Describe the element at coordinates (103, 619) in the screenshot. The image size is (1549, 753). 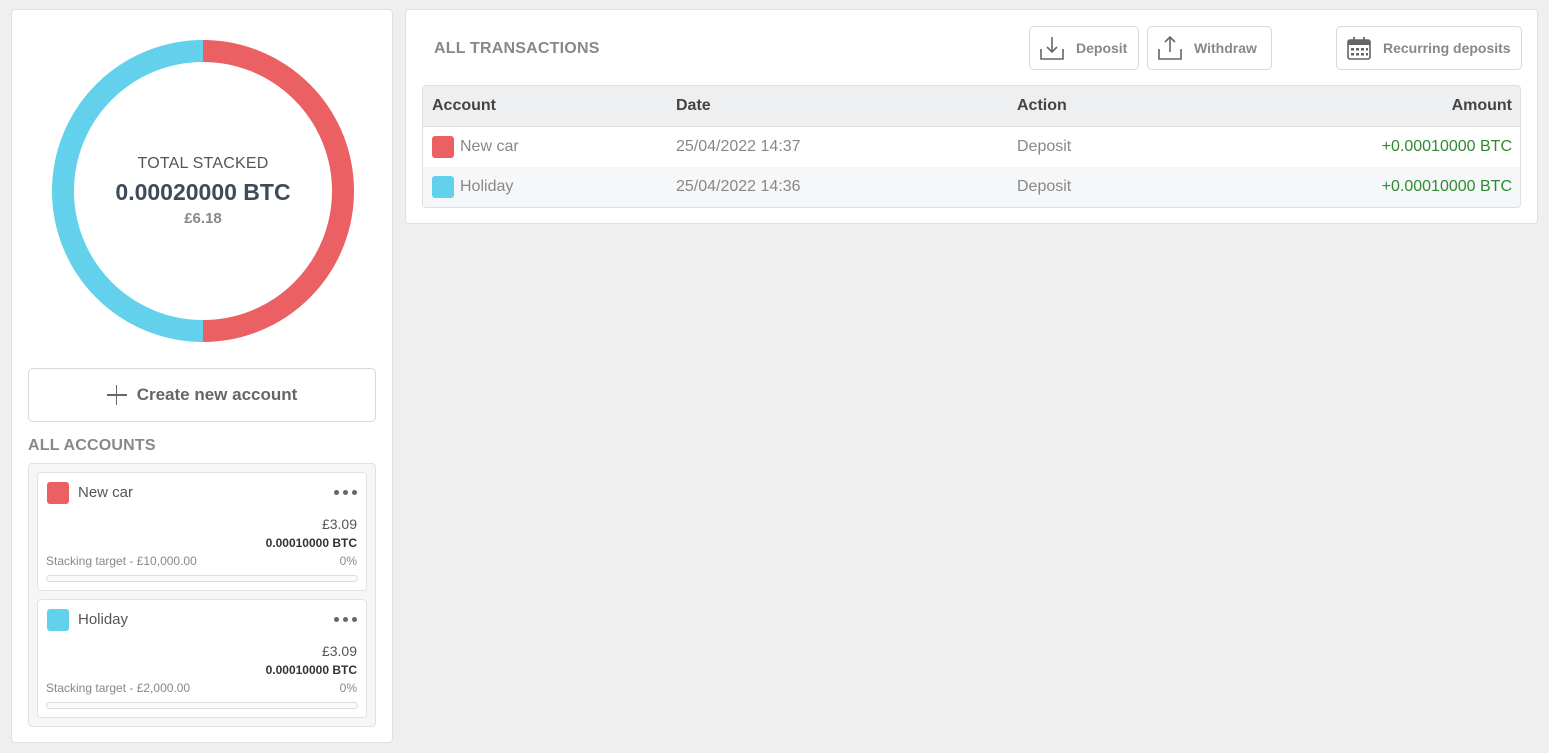
I see `account-name: Holiday` at that location.